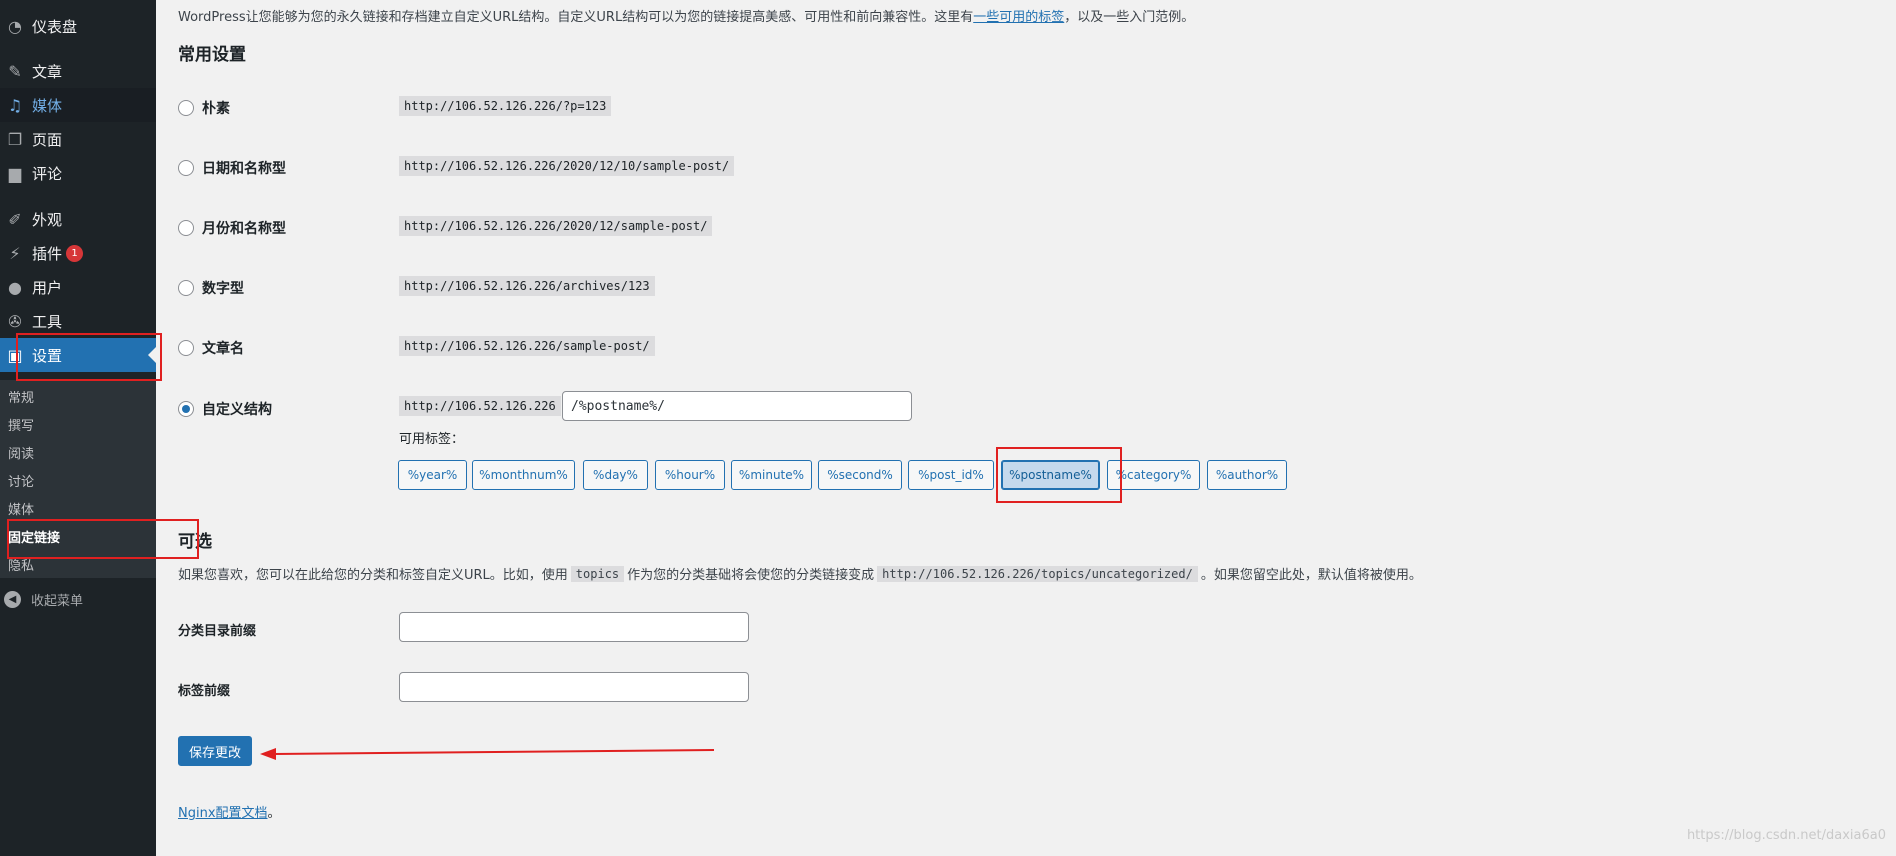 The width and height of the screenshot is (1896, 856). I want to click on optional-heading: 可选, so click(195, 542).